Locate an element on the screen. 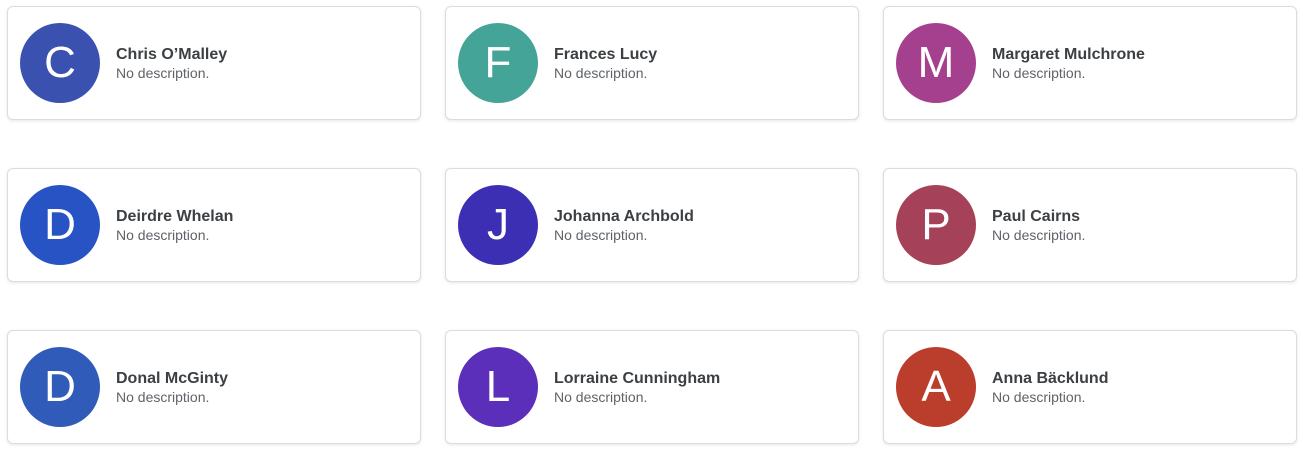 The height and width of the screenshot is (451, 1303). person-card-chris-omalley: C Chris O’Malley No description. is located at coordinates (214, 63).